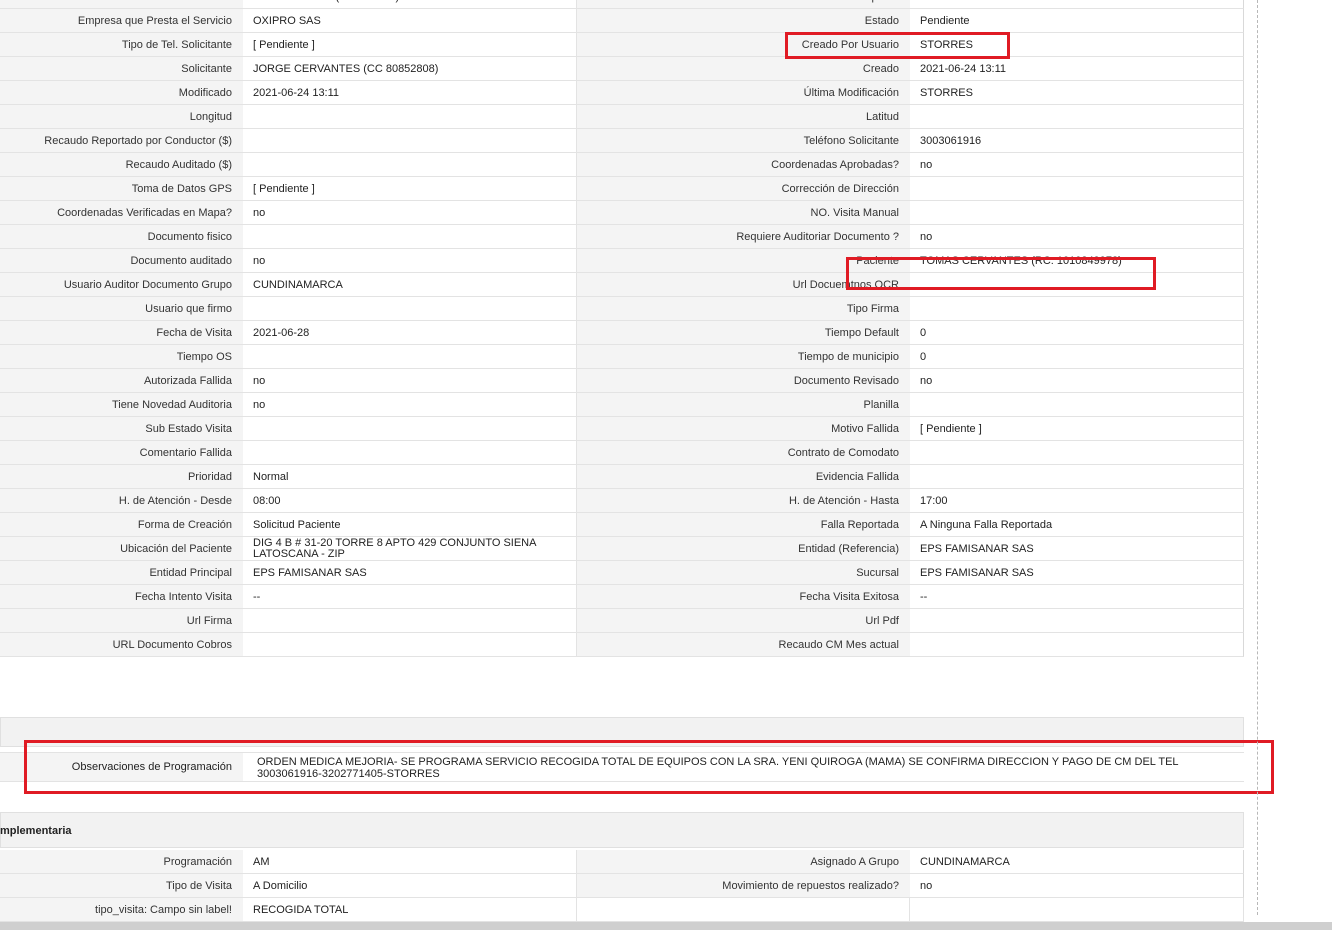 This screenshot has width=1332, height=930. What do you see at coordinates (743, 621) in the screenshot?
I see `field-label: Url Pdf` at bounding box center [743, 621].